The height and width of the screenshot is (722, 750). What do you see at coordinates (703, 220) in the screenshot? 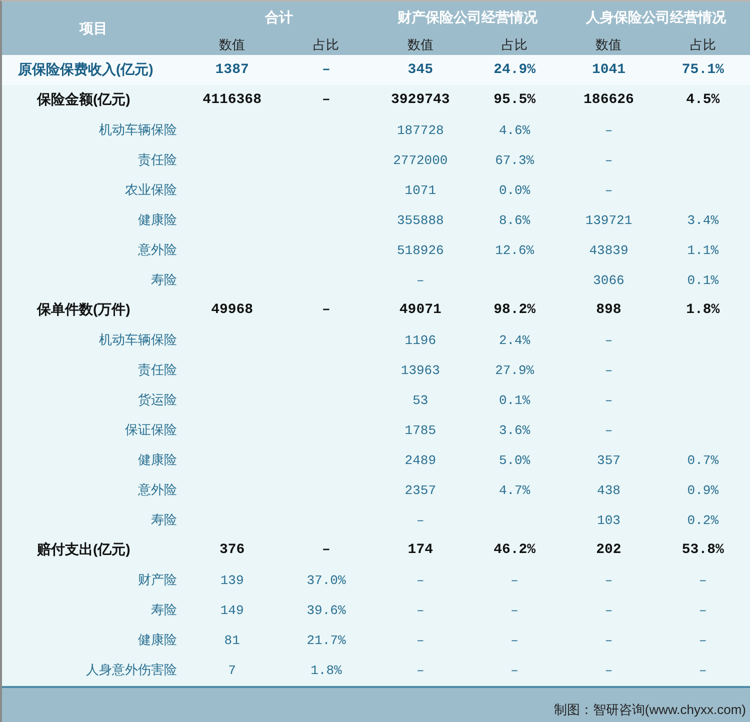
I see `table-cell: 3.4%` at bounding box center [703, 220].